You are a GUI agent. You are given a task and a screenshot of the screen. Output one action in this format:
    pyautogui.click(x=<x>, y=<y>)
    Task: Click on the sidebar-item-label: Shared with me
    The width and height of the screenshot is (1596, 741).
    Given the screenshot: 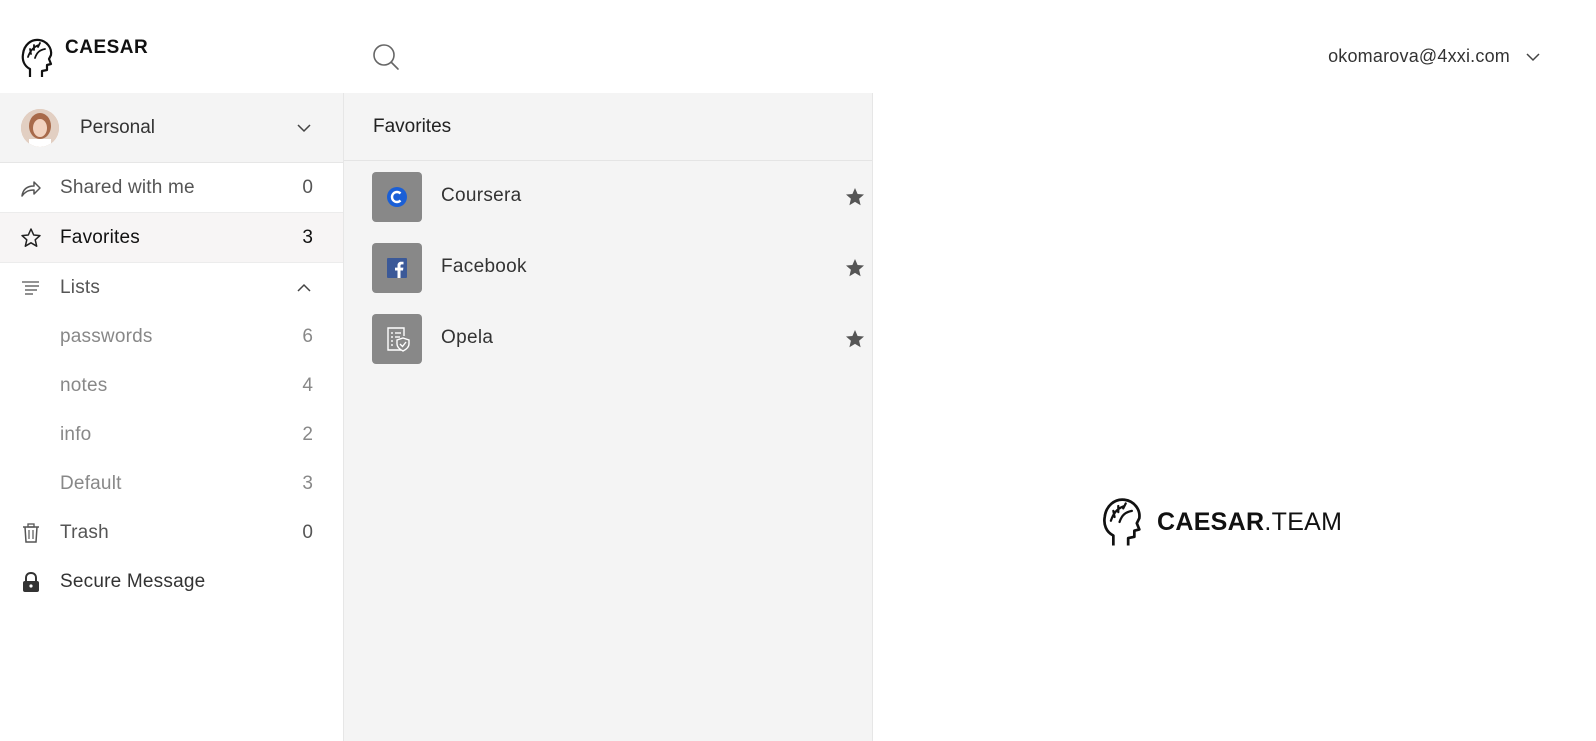 What is the action you would take?
    pyautogui.click(x=127, y=187)
    